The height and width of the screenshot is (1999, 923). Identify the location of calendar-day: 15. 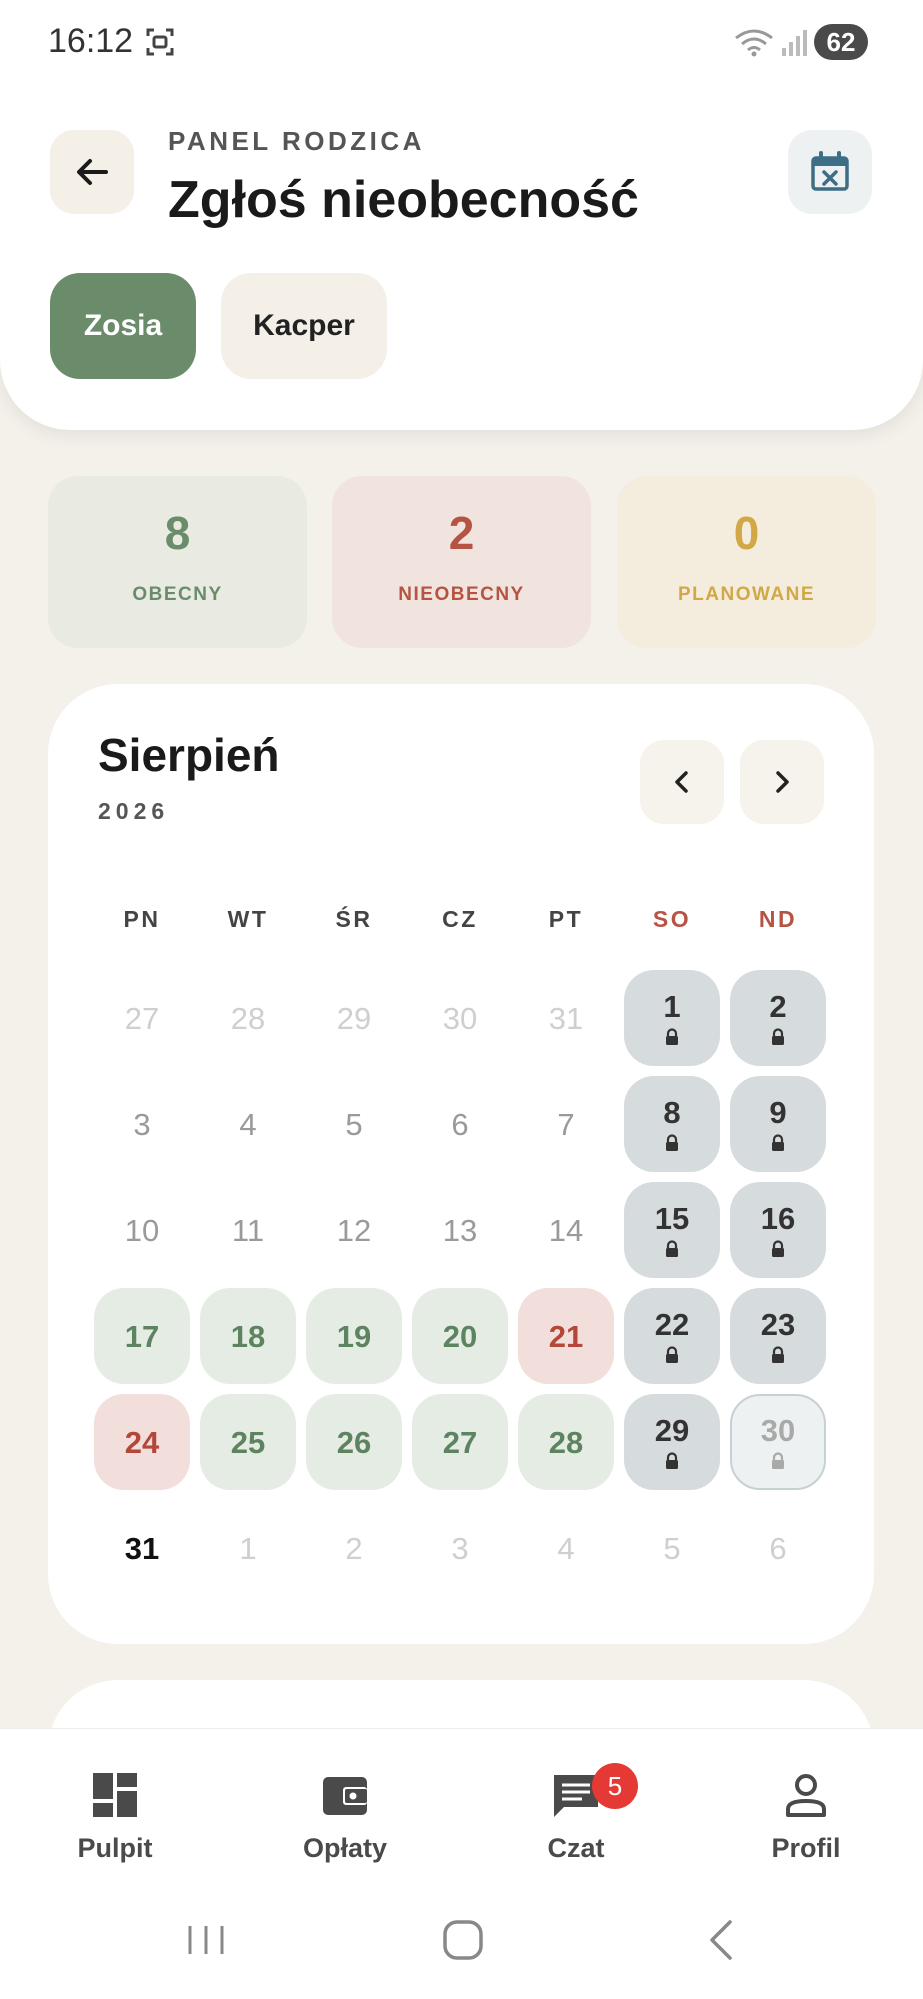
(672, 1230).